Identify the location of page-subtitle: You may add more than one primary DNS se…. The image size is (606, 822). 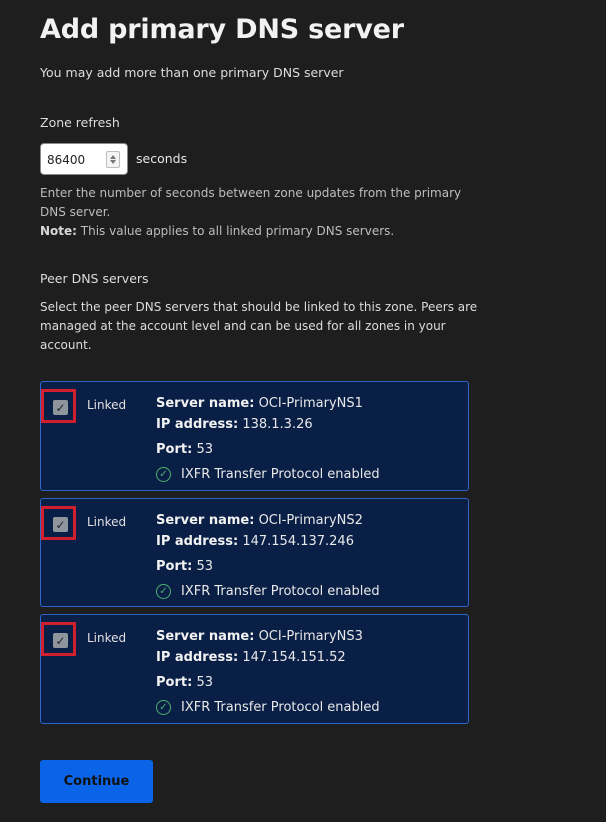
(192, 72).